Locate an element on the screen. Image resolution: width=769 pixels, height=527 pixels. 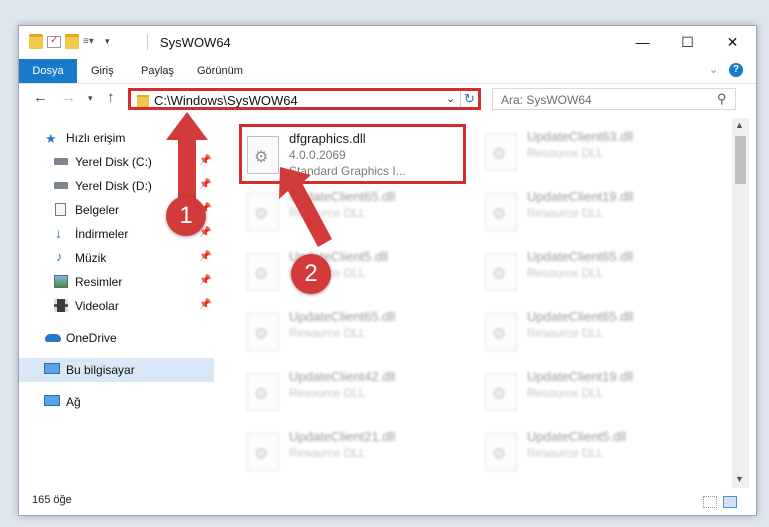
step-2-badge: 2 is located at coordinates (311, 274).